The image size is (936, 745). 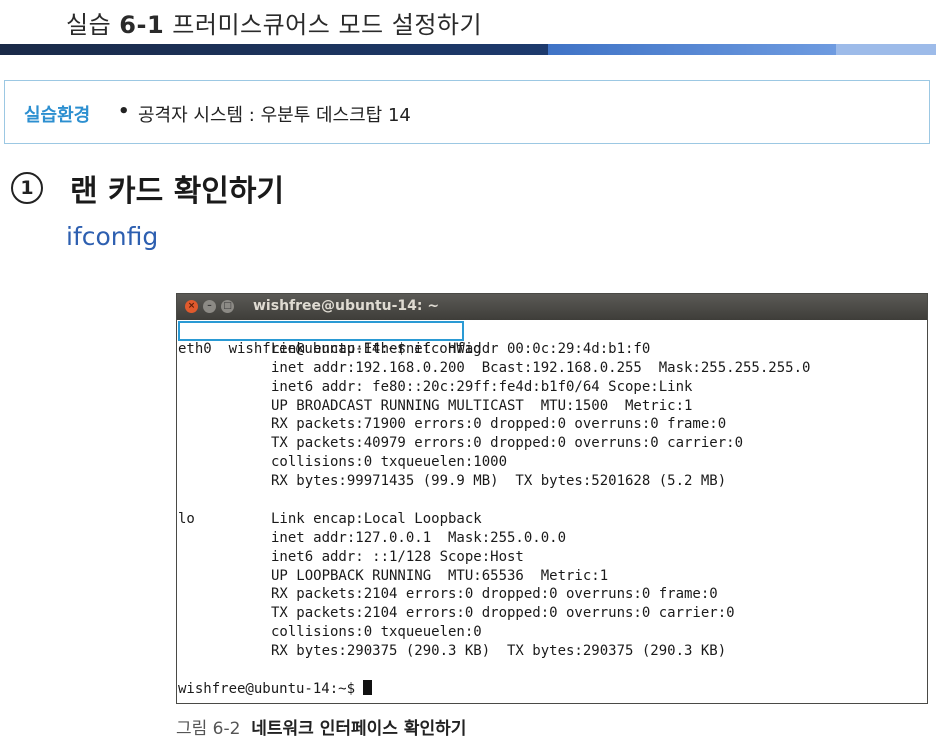 I want to click on terminal-line: lo Link encap:Local Loopback, so click(x=552, y=519).